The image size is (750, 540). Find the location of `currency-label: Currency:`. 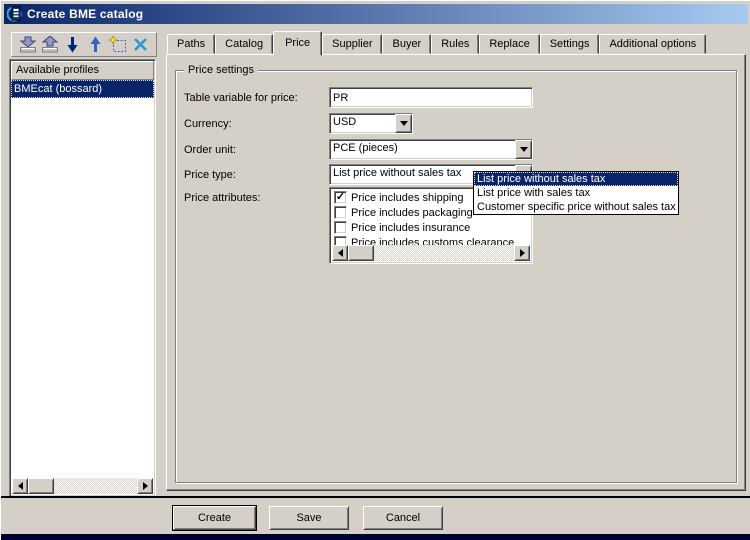

currency-label: Currency: is located at coordinates (208, 124).